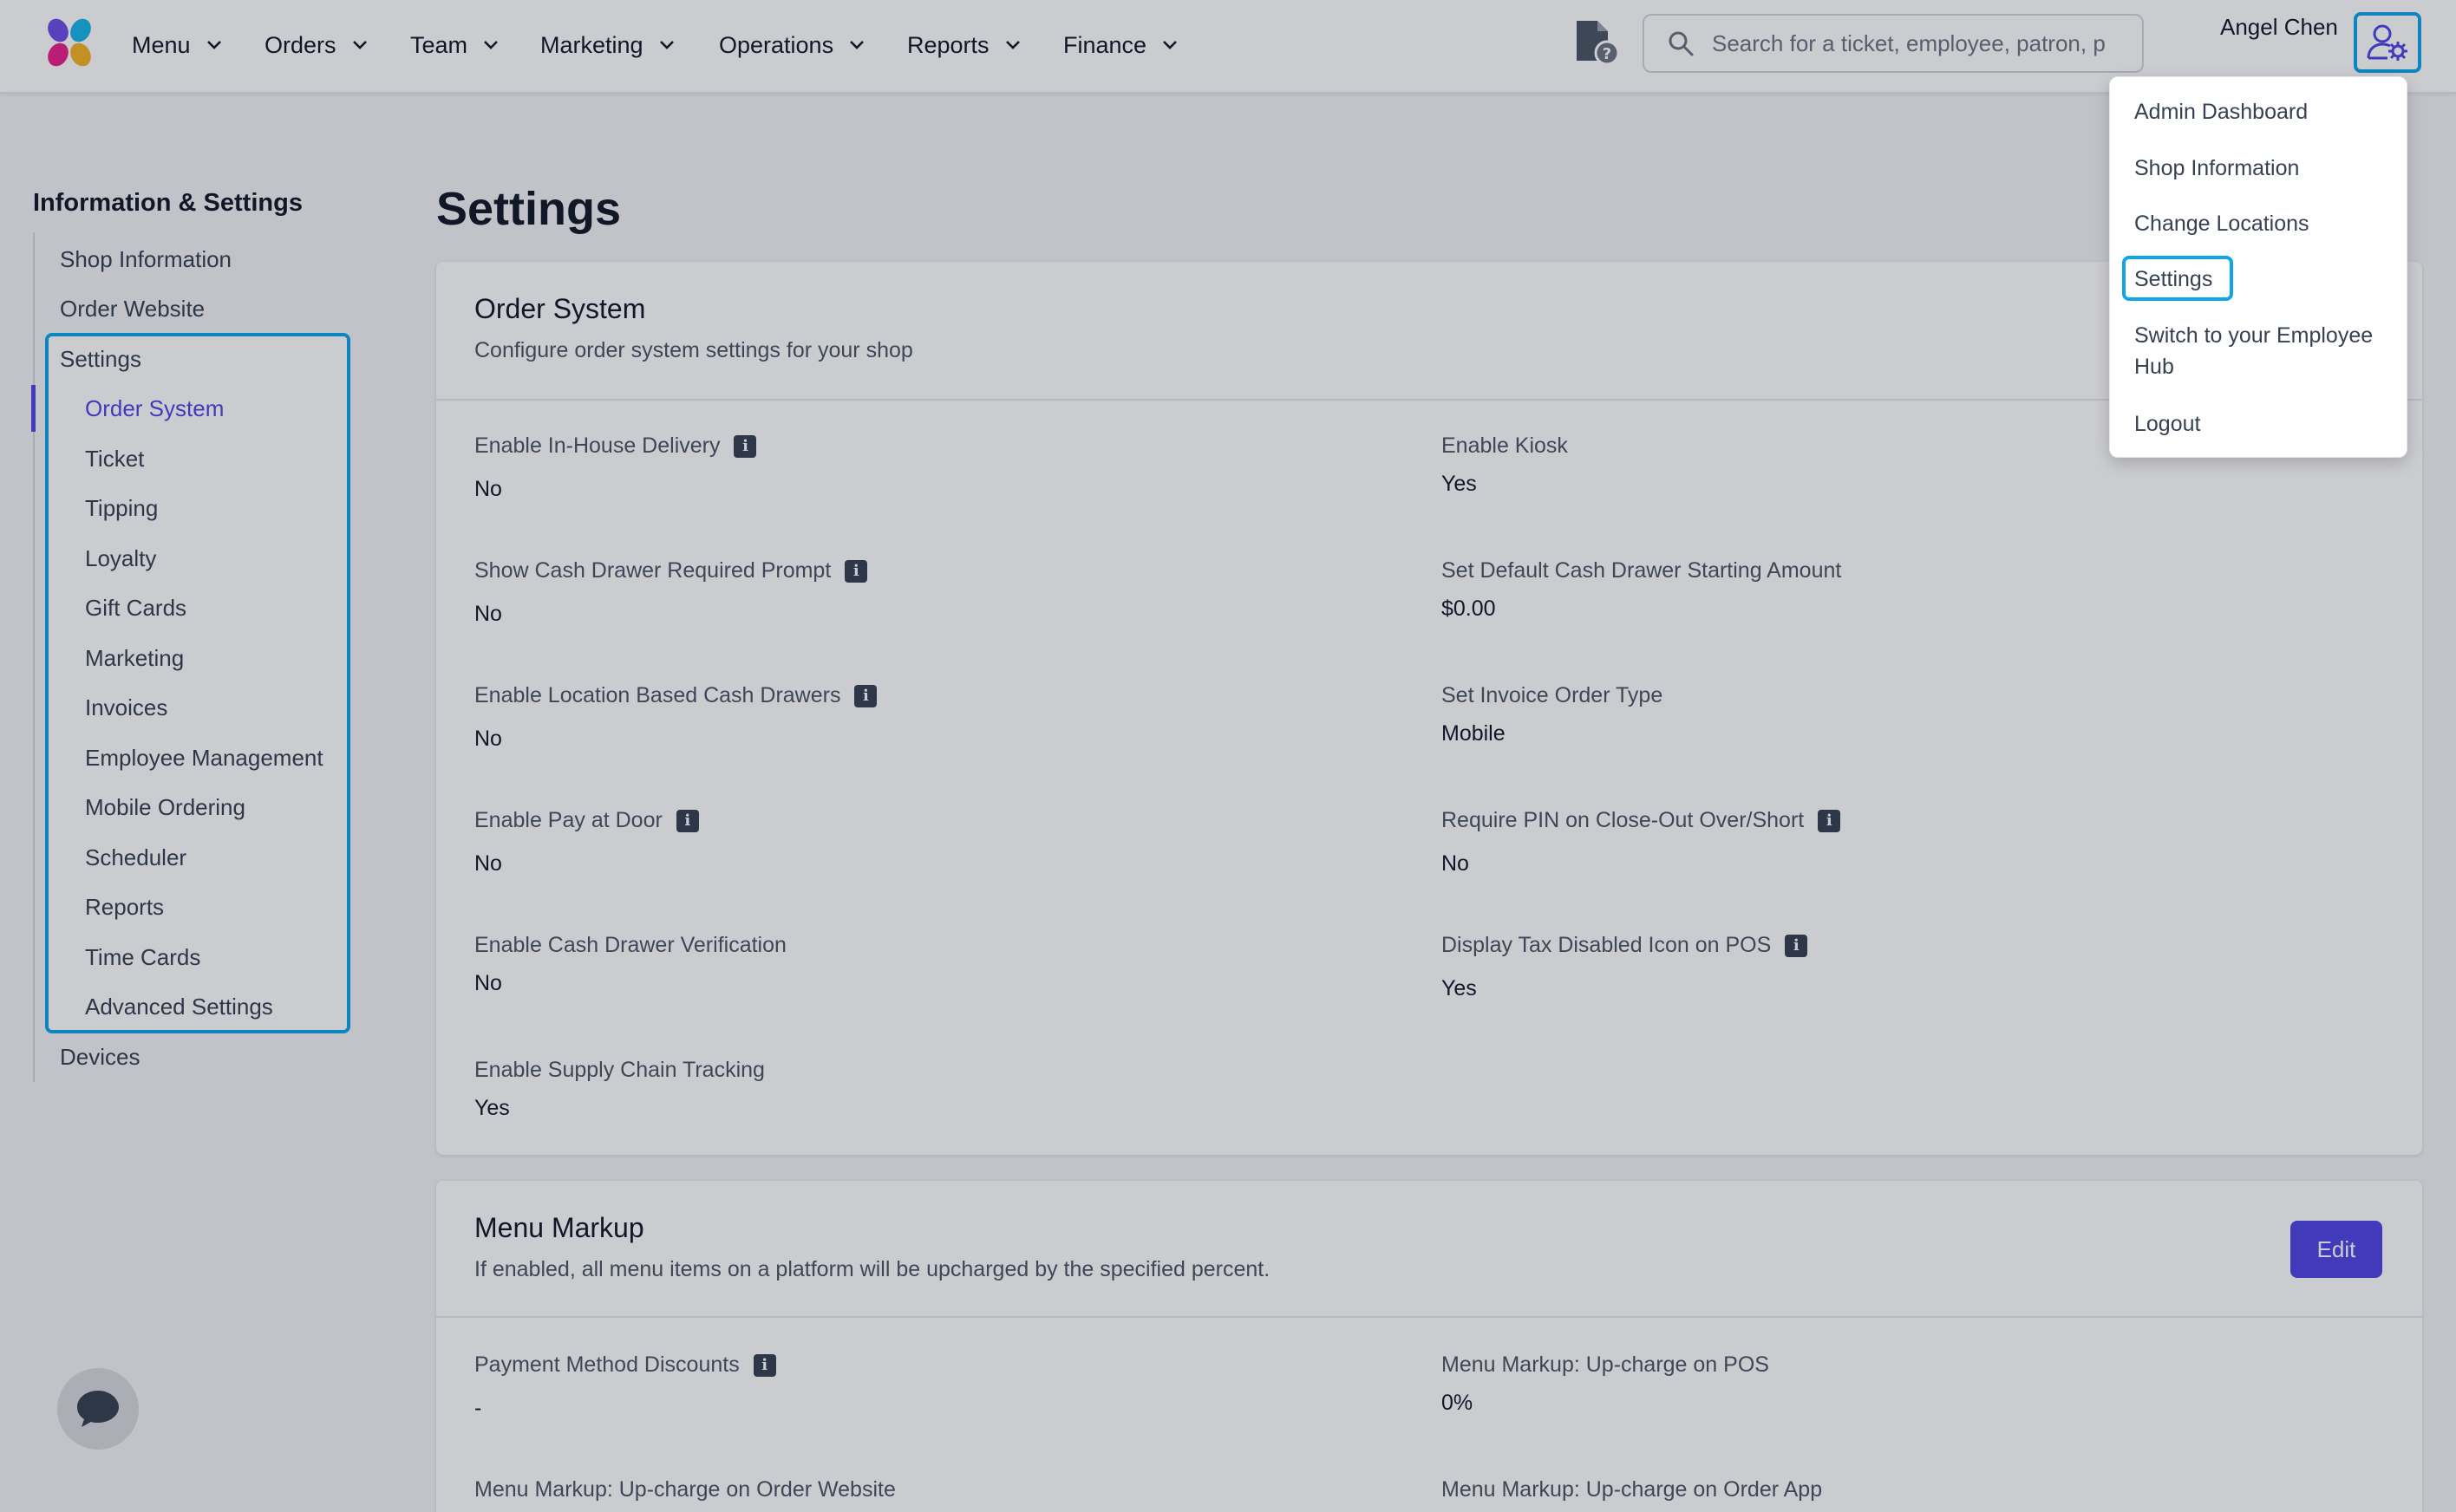  What do you see at coordinates (2167, 424) in the screenshot?
I see `menu-item-logout: Logout` at bounding box center [2167, 424].